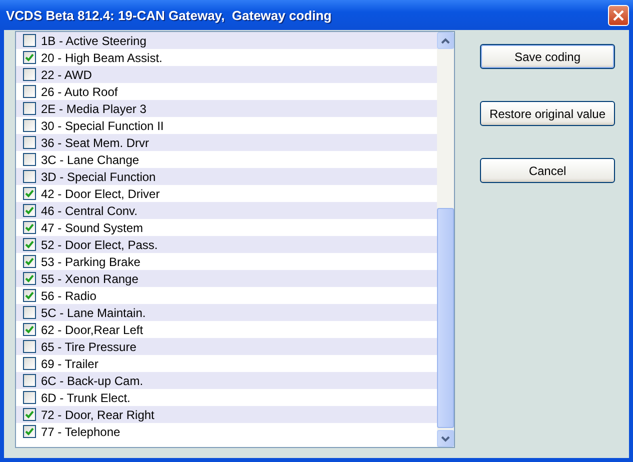 The image size is (633, 462). What do you see at coordinates (226, 295) in the screenshot?
I see `list-item: 56 - Radio` at bounding box center [226, 295].